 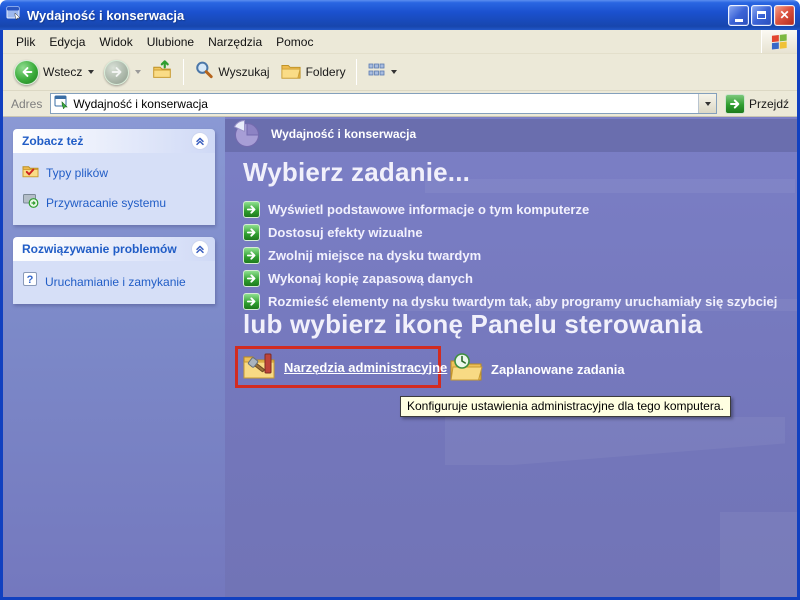 What do you see at coordinates (291, 72) in the screenshot?
I see `folders-icon` at bounding box center [291, 72].